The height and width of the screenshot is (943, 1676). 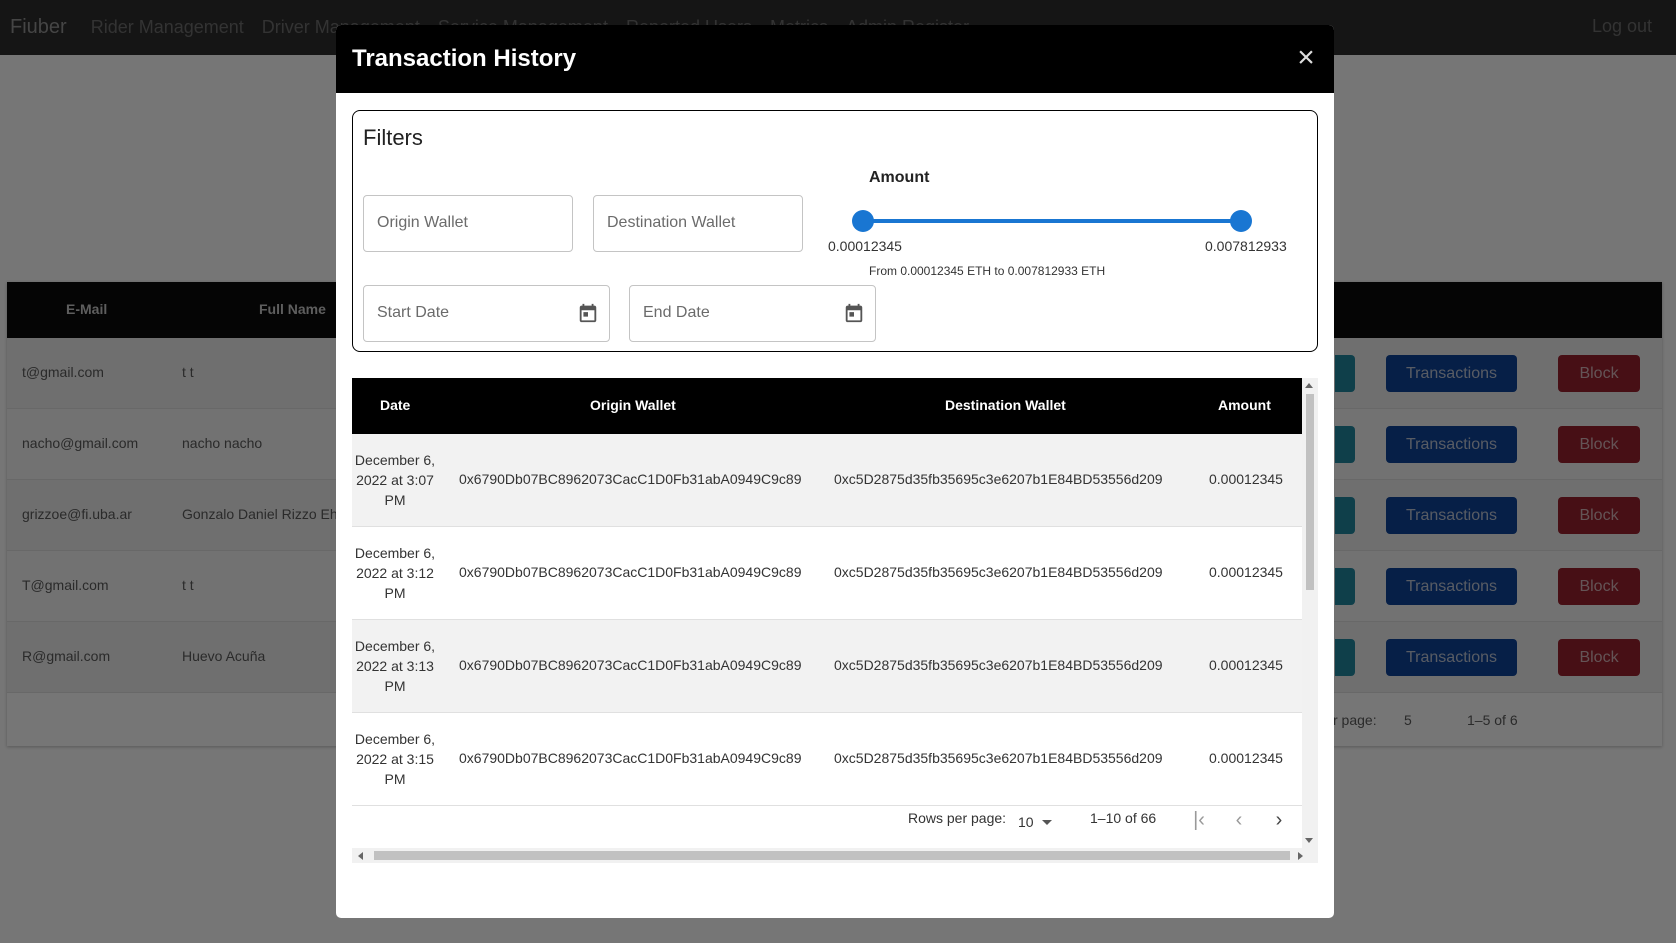 I want to click on modal-header: Transaction History ×, so click(x=835, y=59).